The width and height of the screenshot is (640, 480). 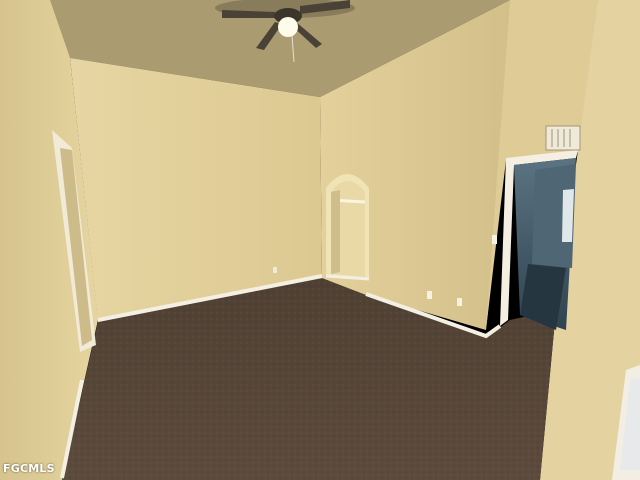 I want to click on light-switch, so click(x=494, y=239).